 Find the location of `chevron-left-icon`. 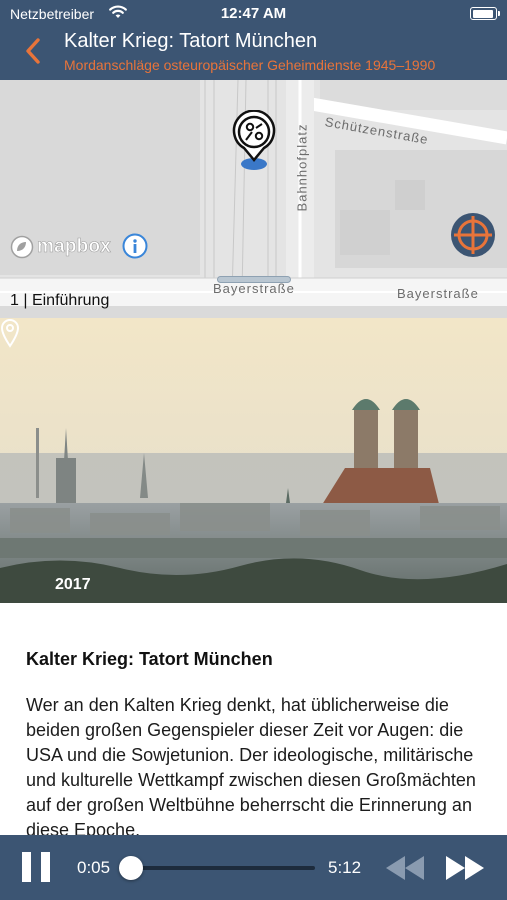

chevron-left-icon is located at coordinates (34, 51).